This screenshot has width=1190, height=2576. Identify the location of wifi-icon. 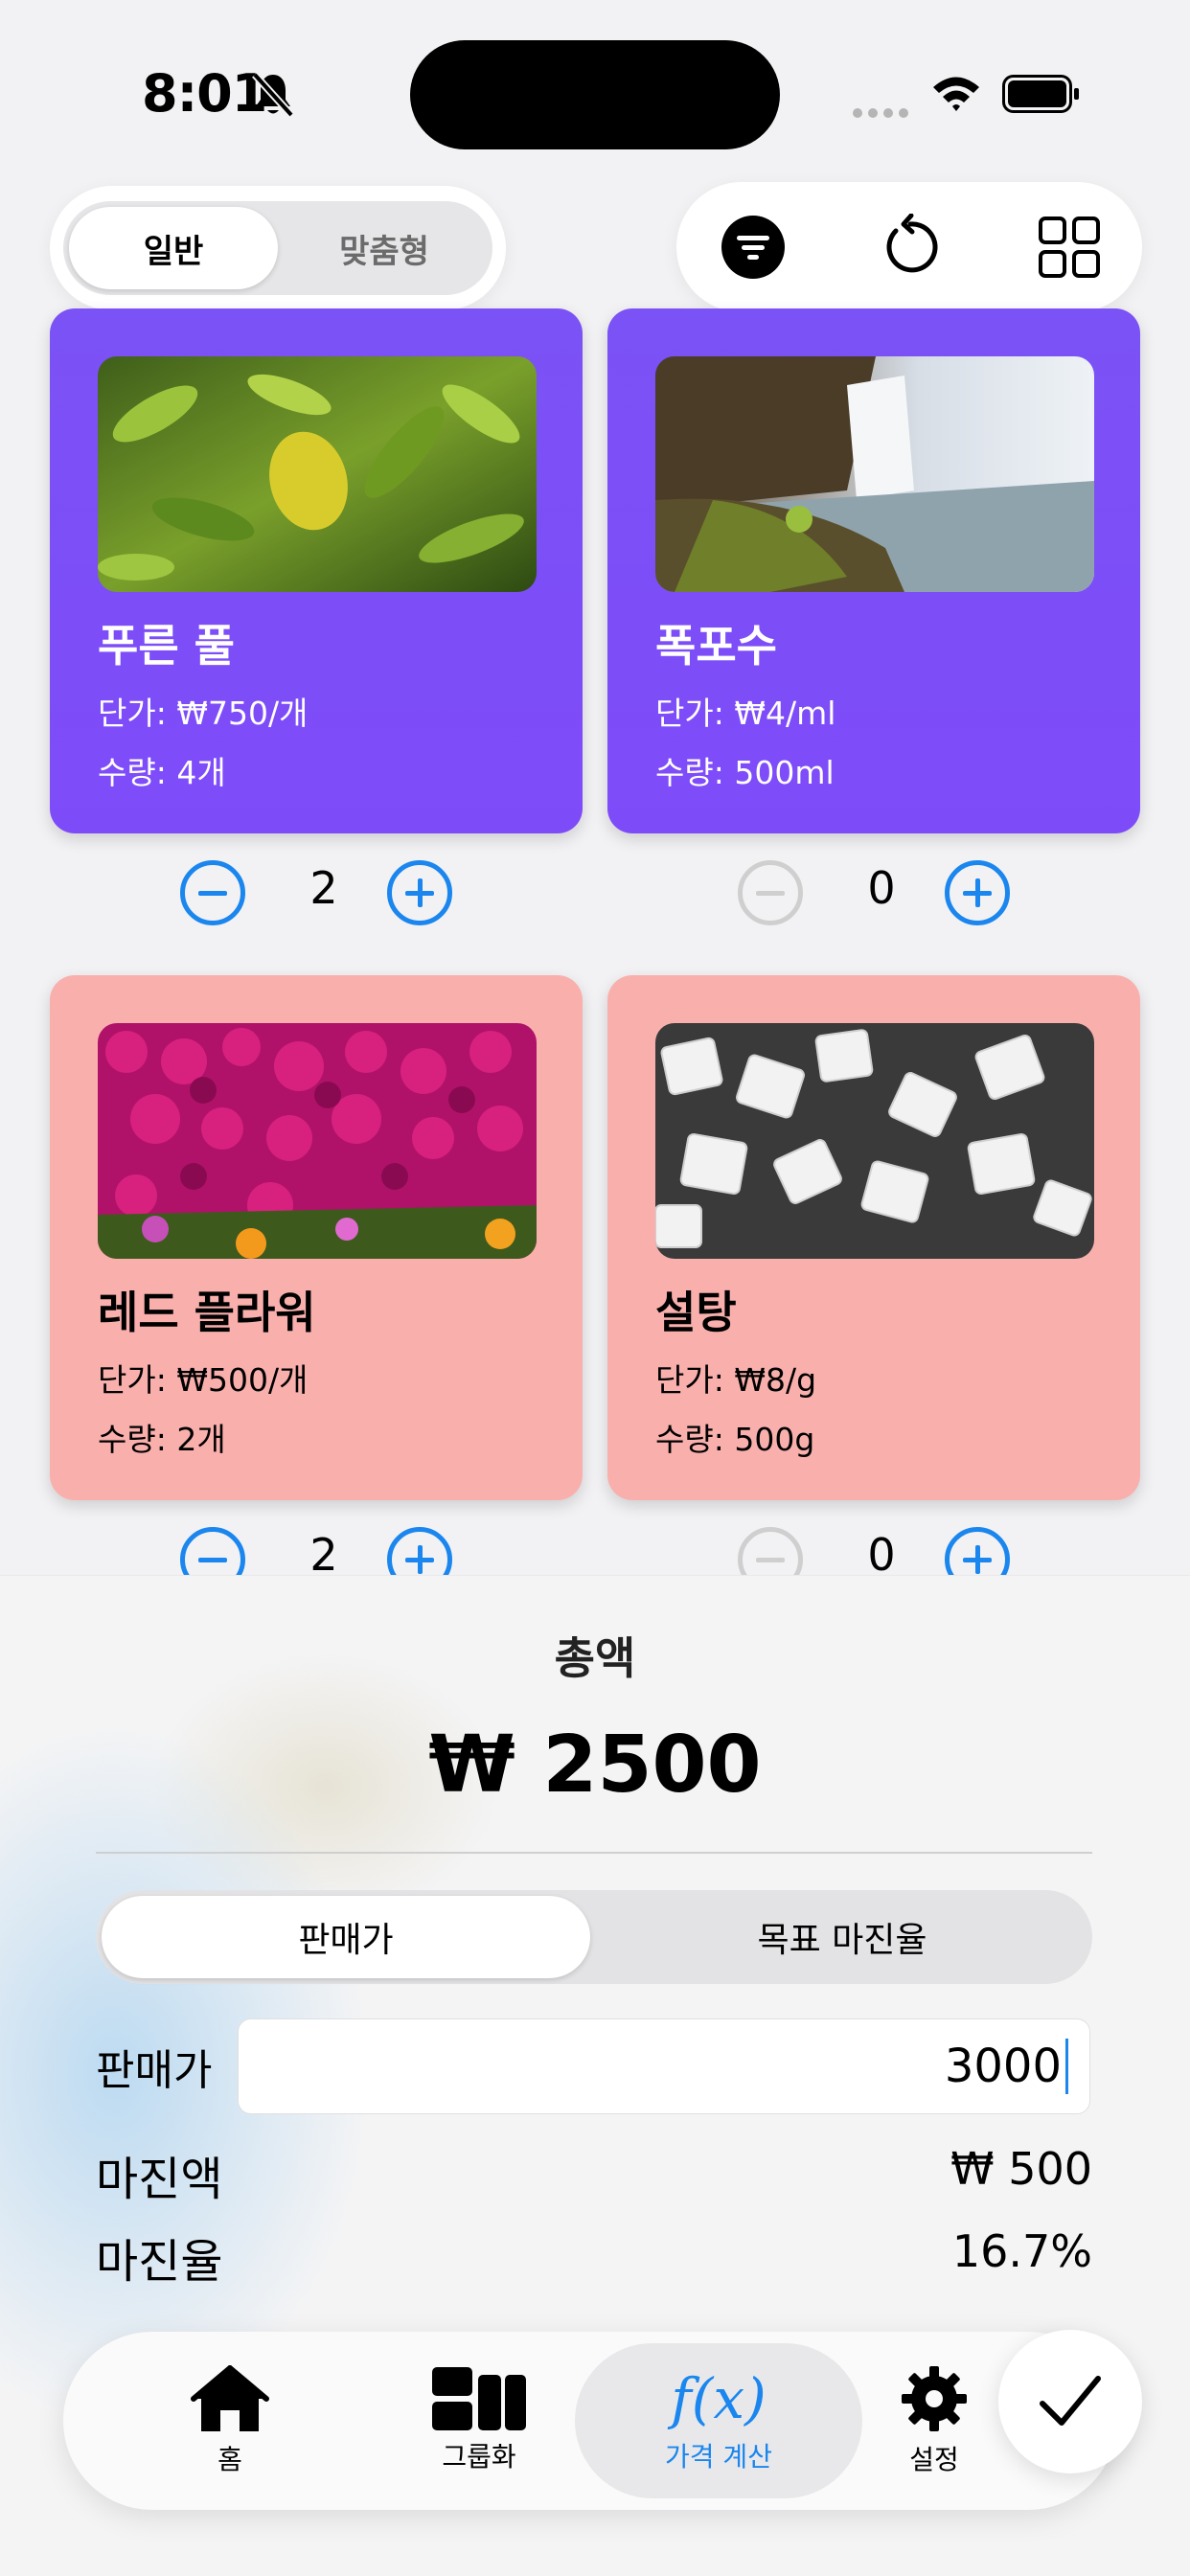
(956, 94).